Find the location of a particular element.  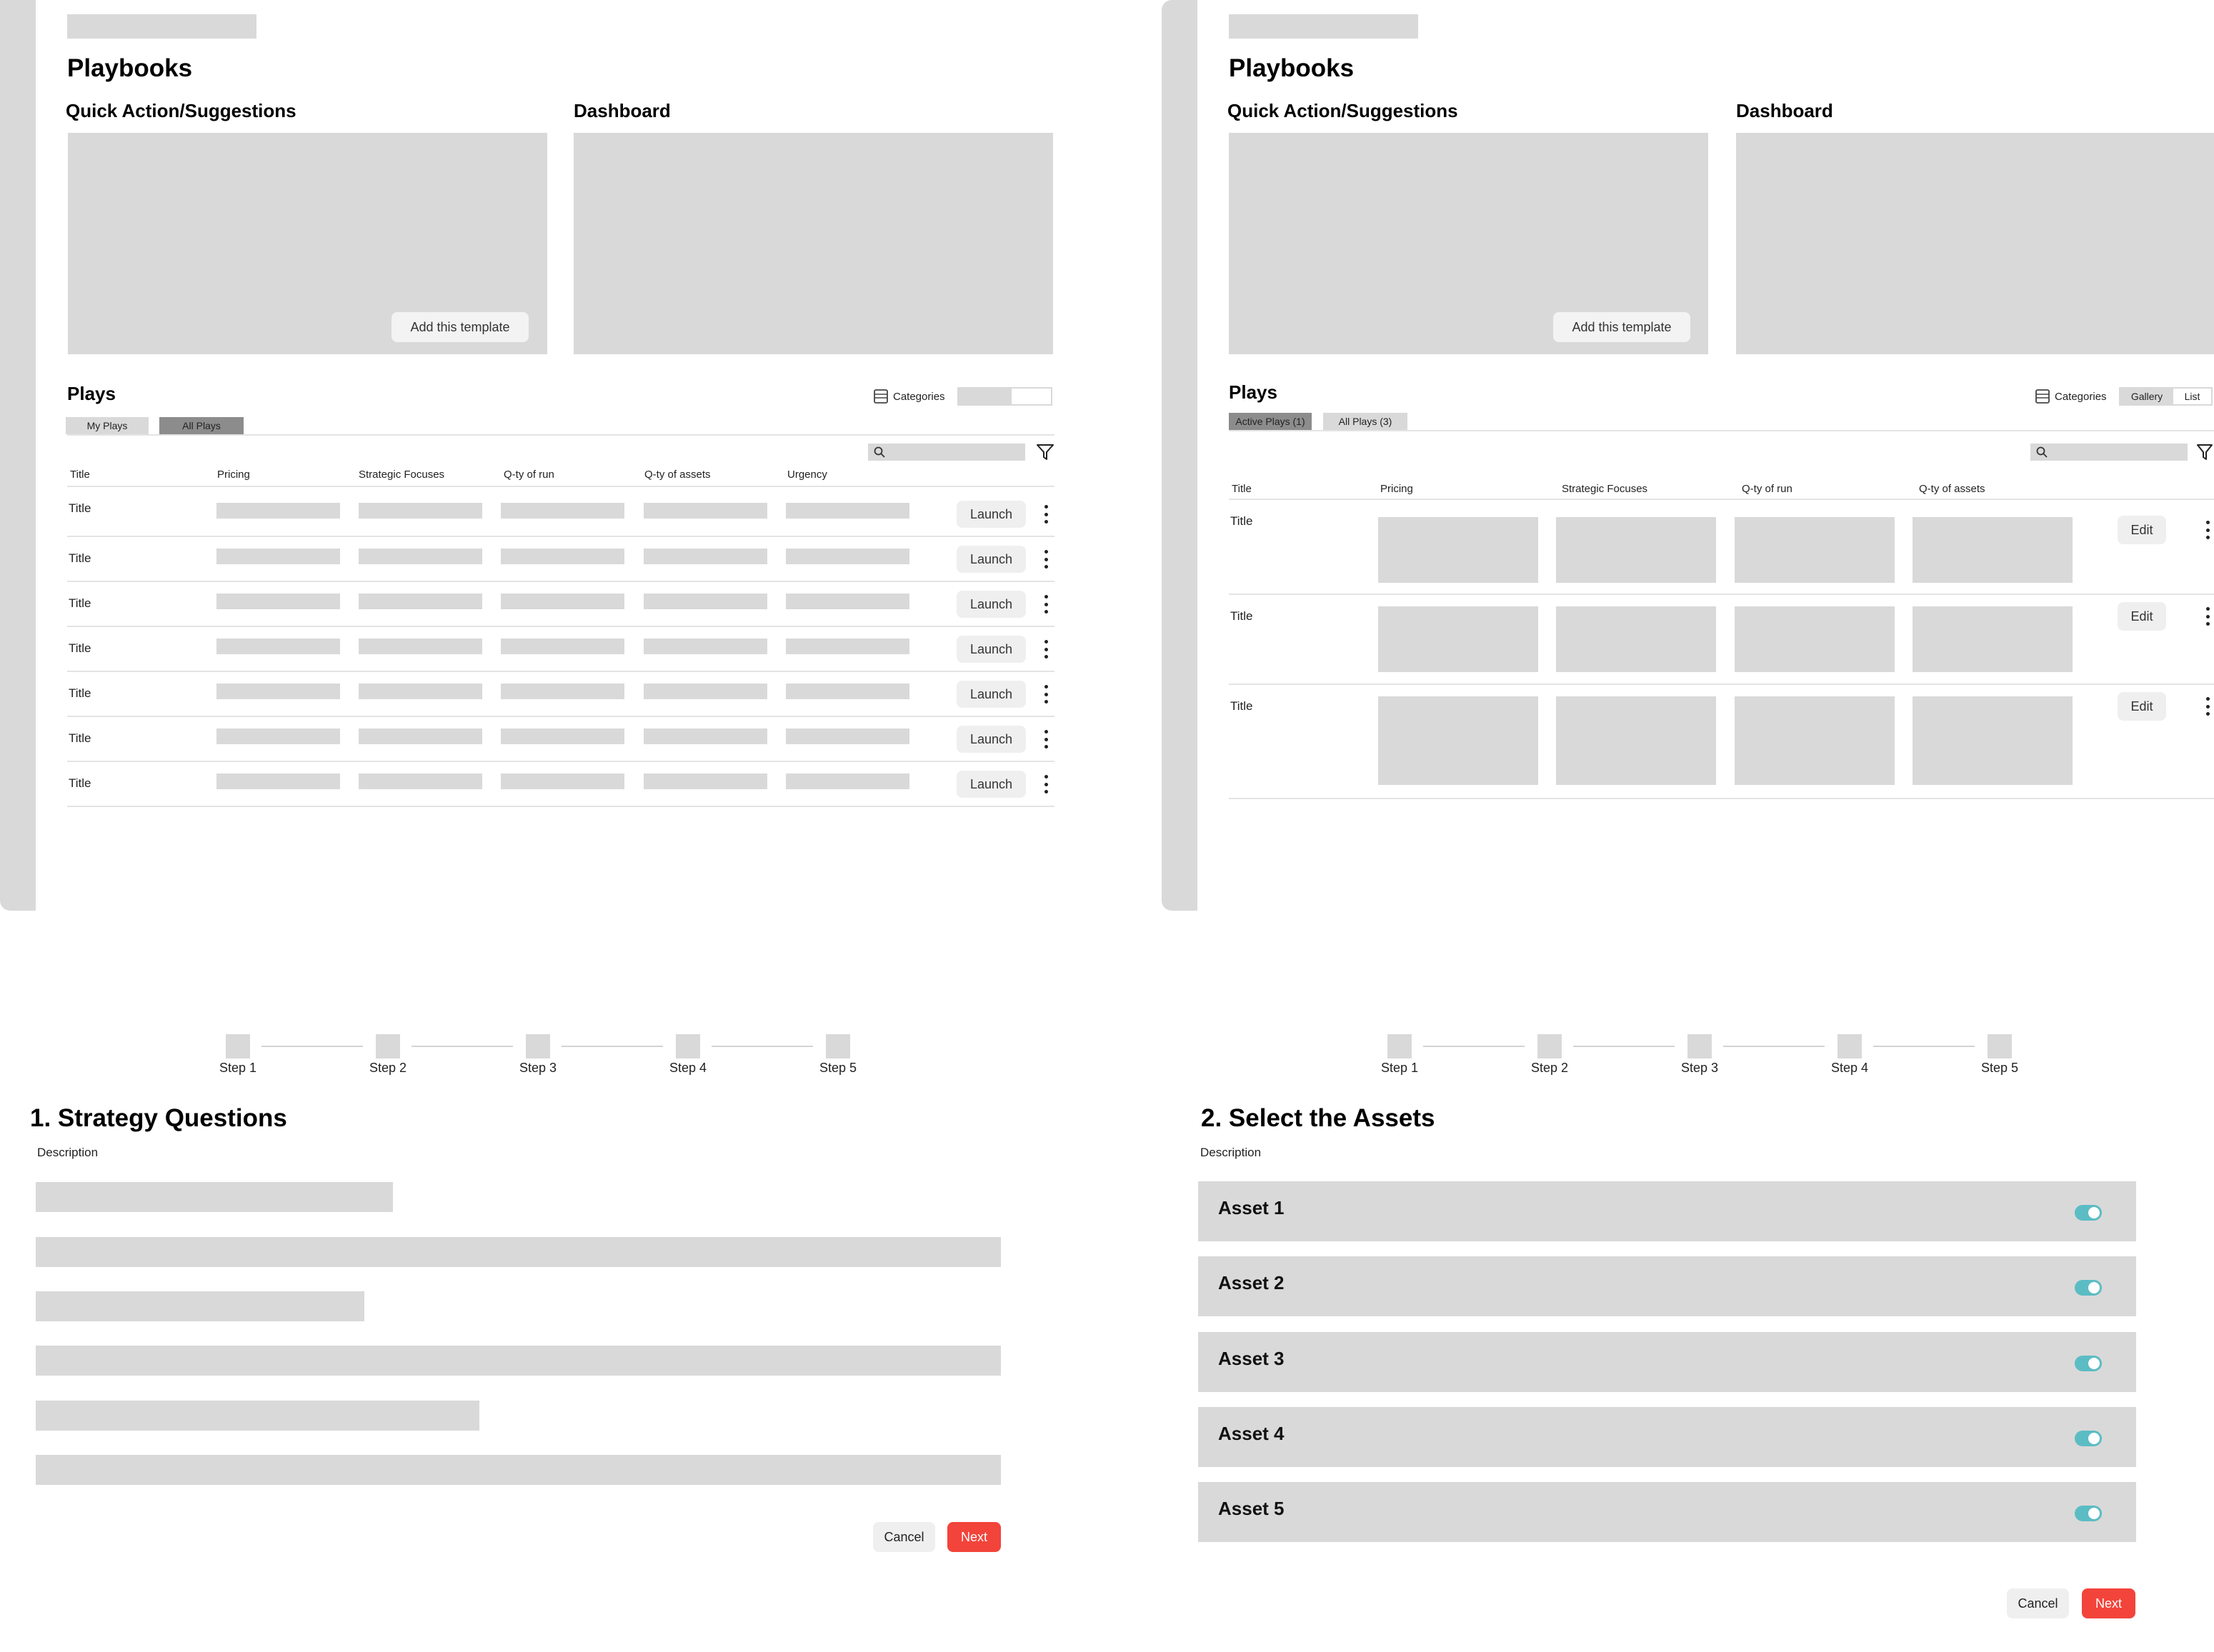

page-title: Playbooks is located at coordinates (1292, 68).